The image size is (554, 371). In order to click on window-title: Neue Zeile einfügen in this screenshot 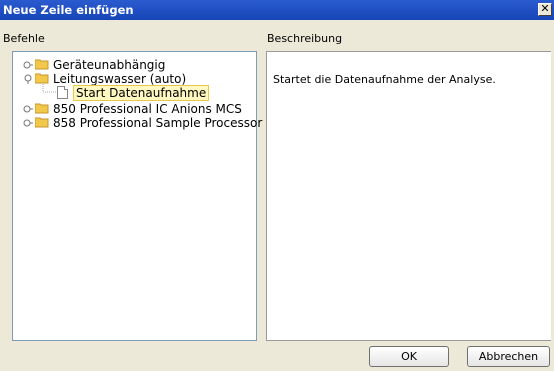, I will do `click(68, 10)`.